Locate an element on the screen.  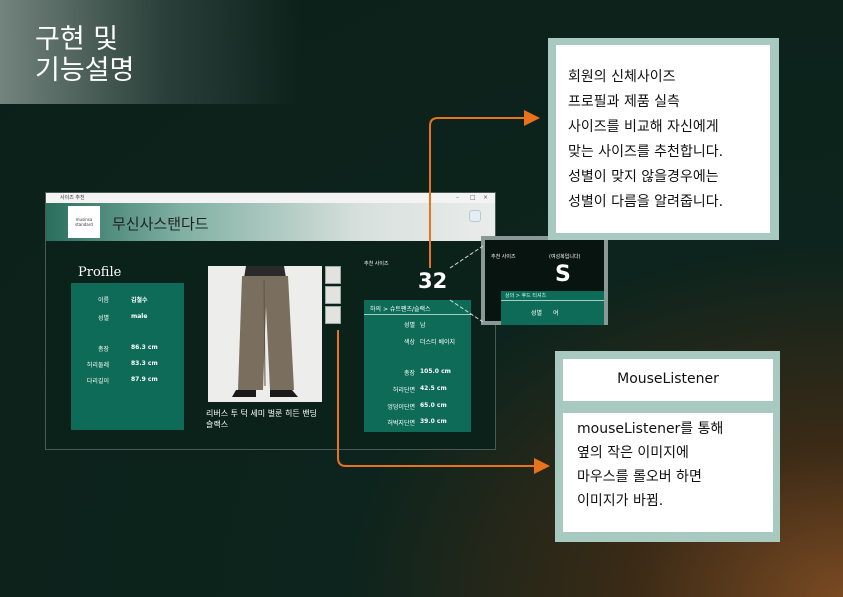
minimize-icon: – is located at coordinates (457, 198).